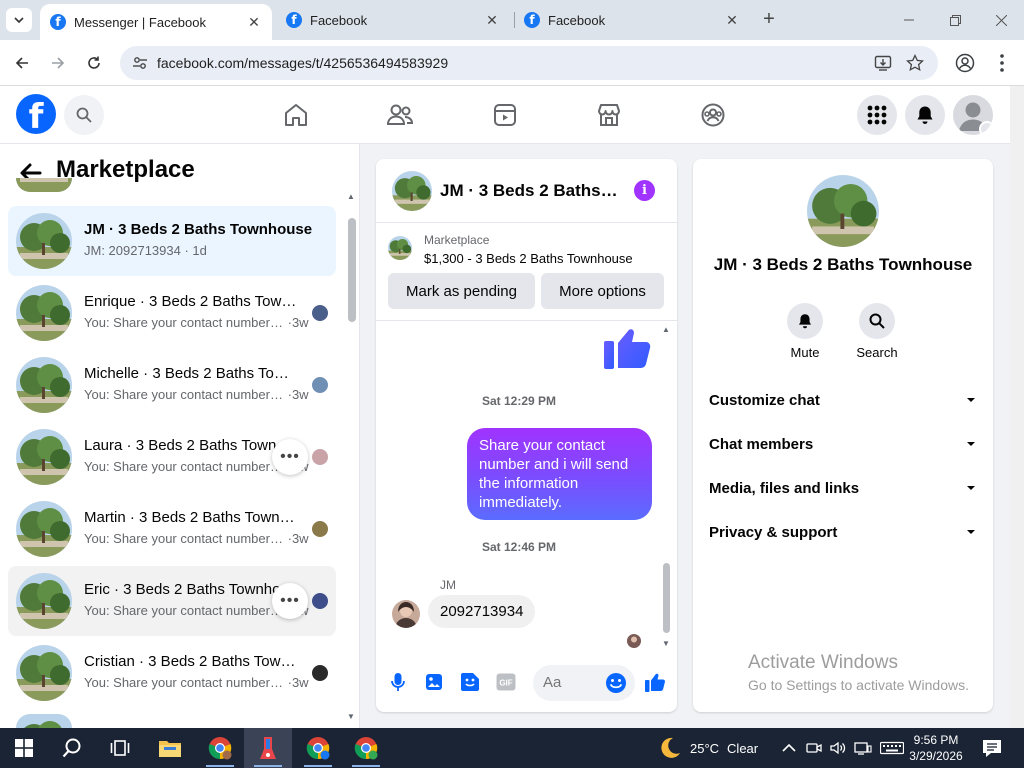 The width and height of the screenshot is (1024, 768). Describe the element at coordinates (1001, 20) in the screenshot. I see `close-window-button` at that location.